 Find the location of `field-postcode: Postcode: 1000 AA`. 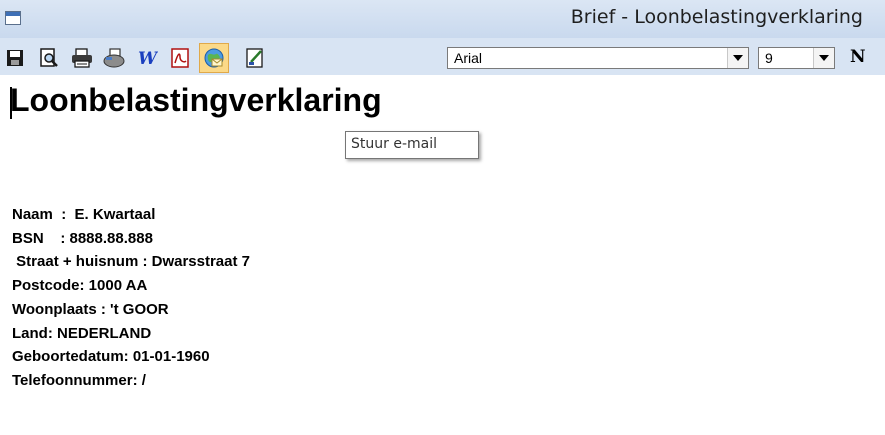

field-postcode: Postcode: 1000 AA is located at coordinates (80, 286).